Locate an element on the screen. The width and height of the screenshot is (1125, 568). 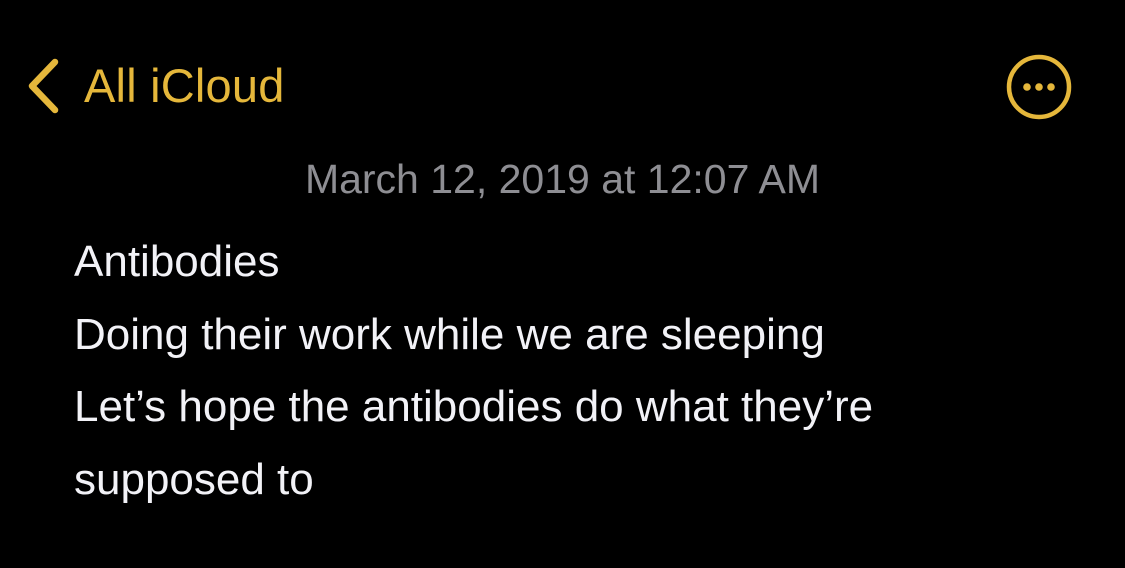
back-button-label: All iCloud is located at coordinates (184, 85).